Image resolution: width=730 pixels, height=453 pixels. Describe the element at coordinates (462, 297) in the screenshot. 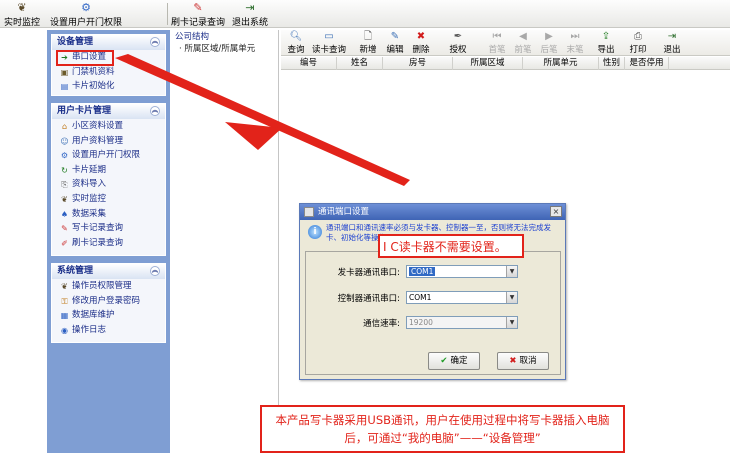

I see `controller-port-select: COM1 ▼` at that location.